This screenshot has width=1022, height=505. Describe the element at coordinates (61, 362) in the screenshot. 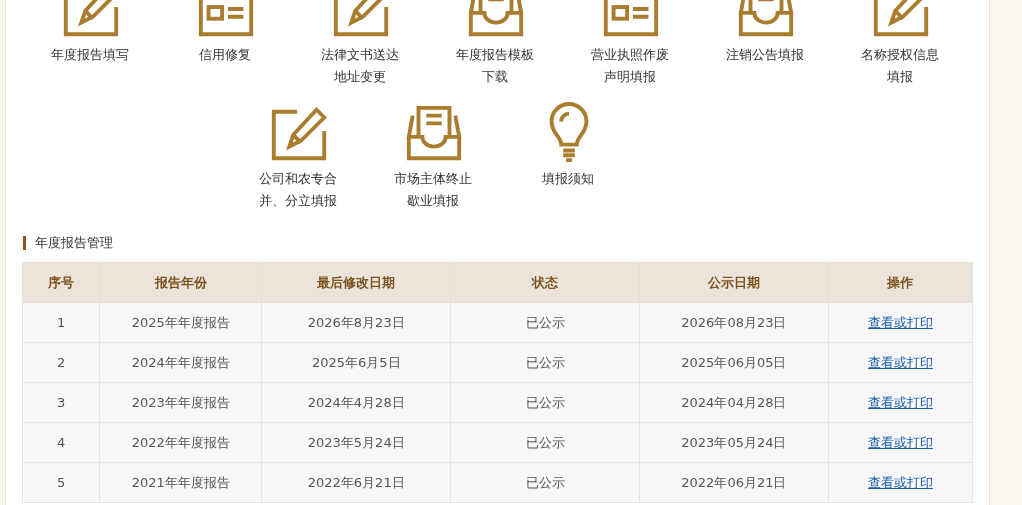

I see `table-cell: 2` at that location.